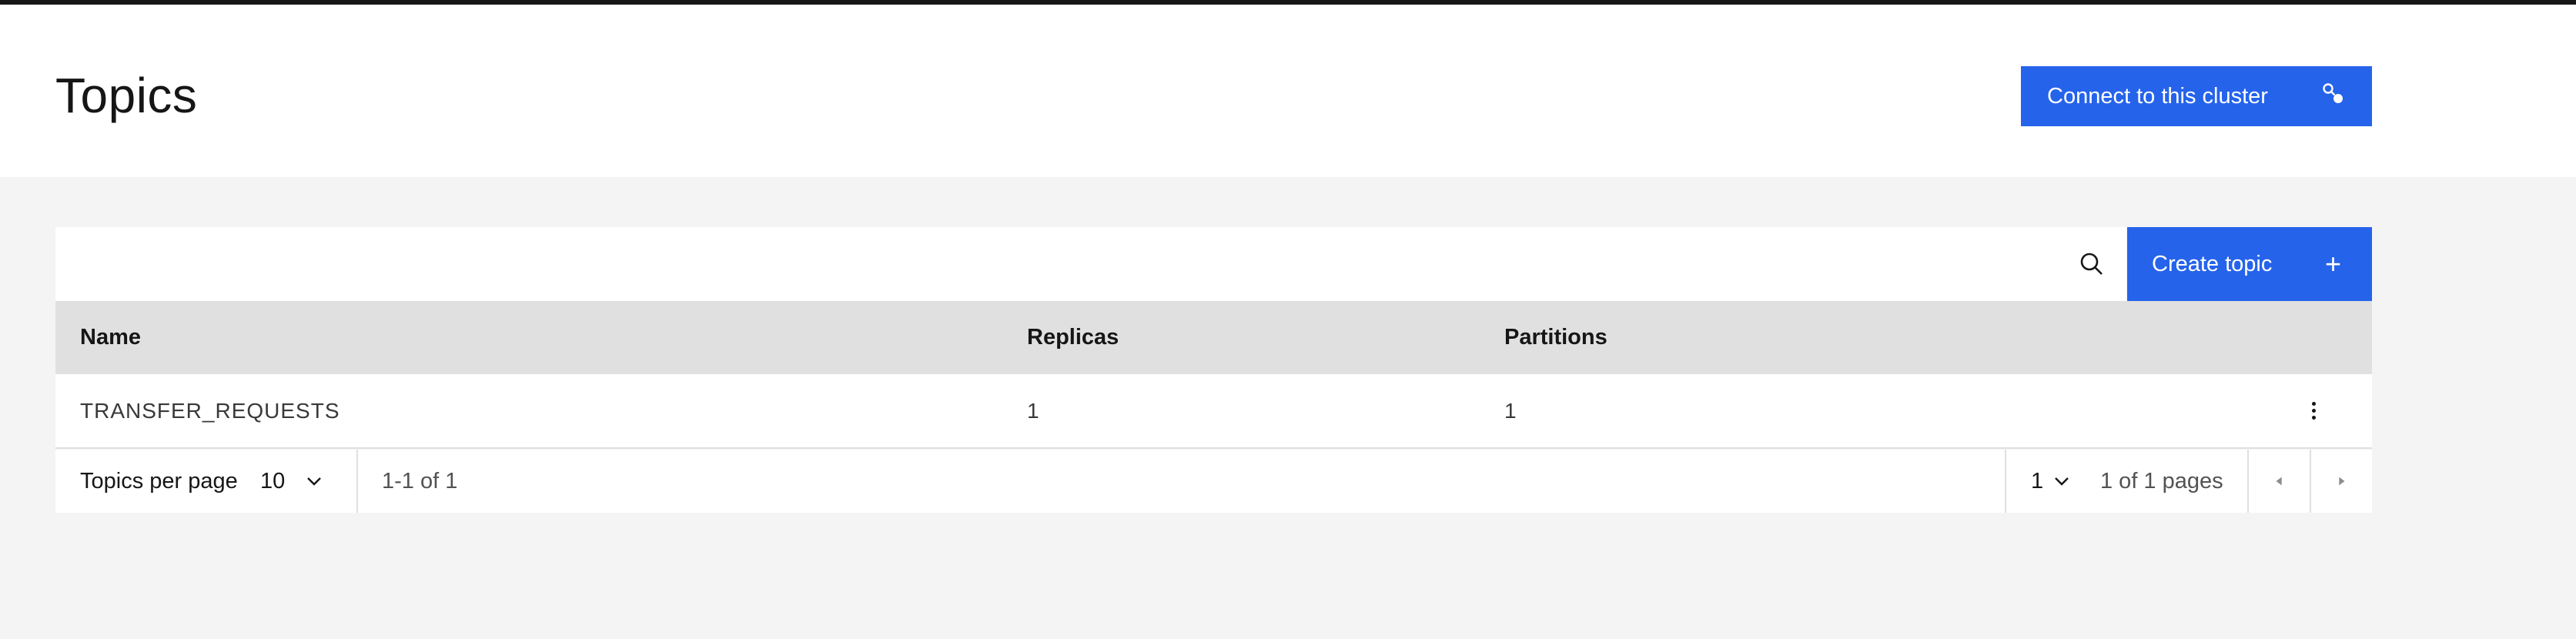  What do you see at coordinates (2314, 410) in the screenshot?
I see `overflow-menu-icon` at bounding box center [2314, 410].